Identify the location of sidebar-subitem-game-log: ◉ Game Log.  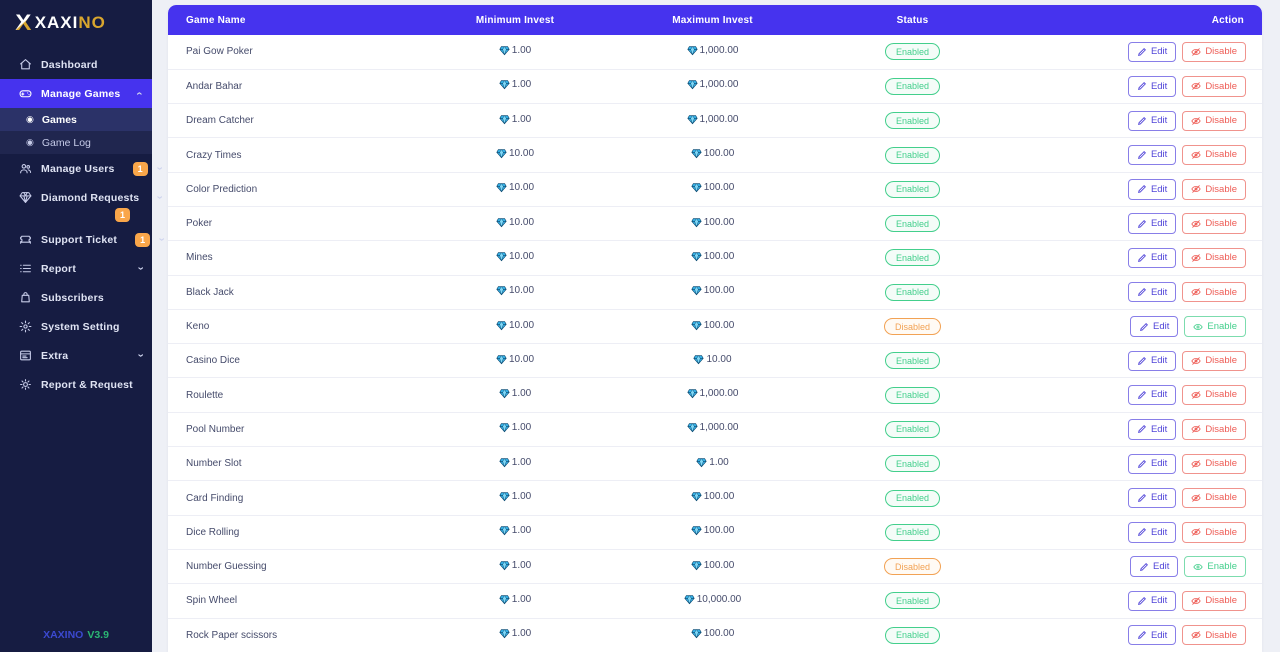
(76, 142).